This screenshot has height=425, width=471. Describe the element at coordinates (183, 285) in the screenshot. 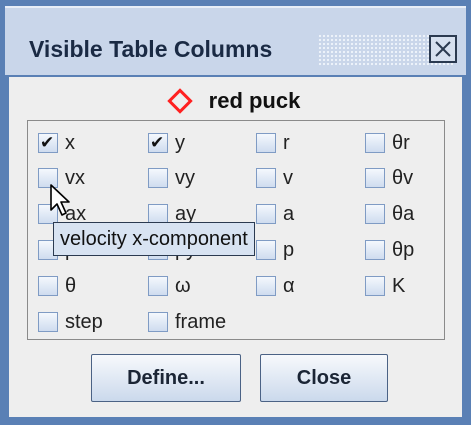

I see `checkbox-label: ω` at that location.